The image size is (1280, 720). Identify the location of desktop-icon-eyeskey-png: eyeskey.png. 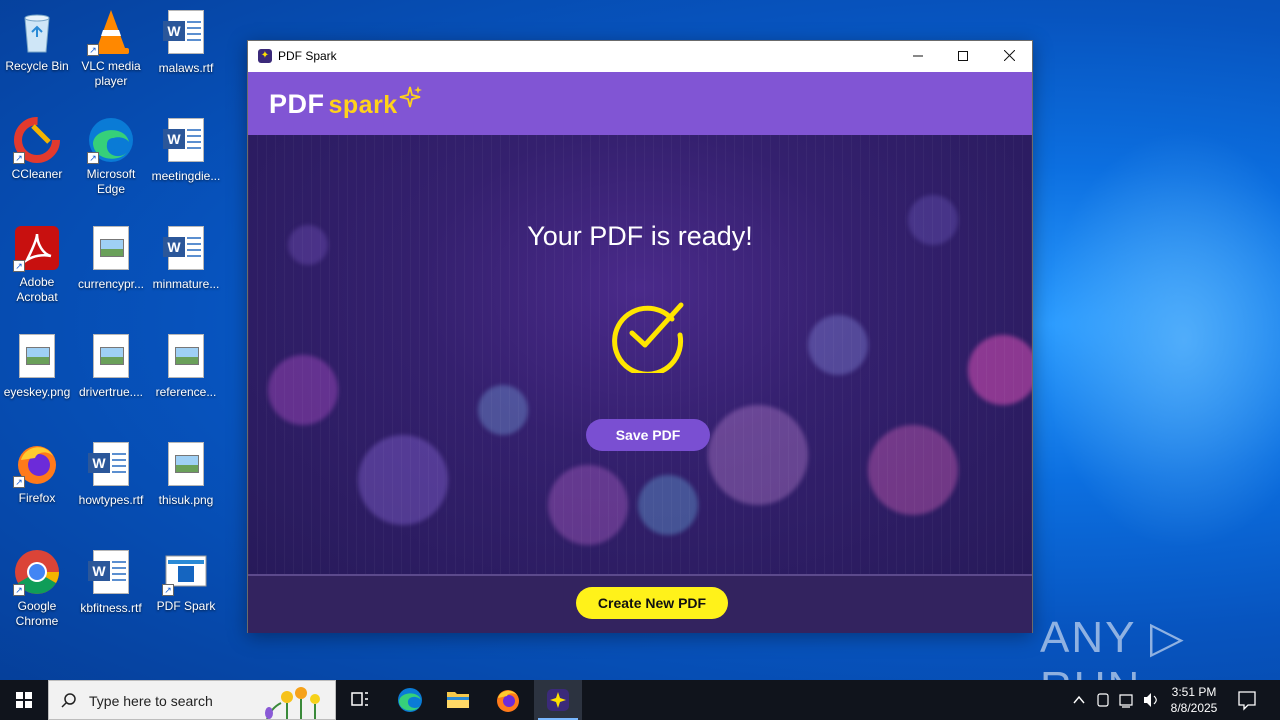
(37, 366).